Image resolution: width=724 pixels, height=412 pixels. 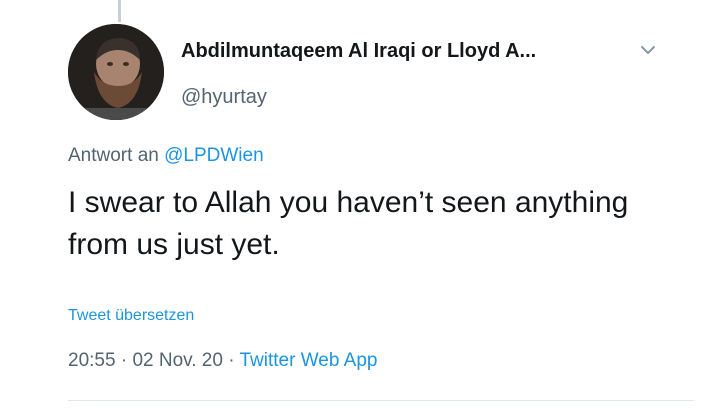 I want to click on divider, so click(x=381, y=400).